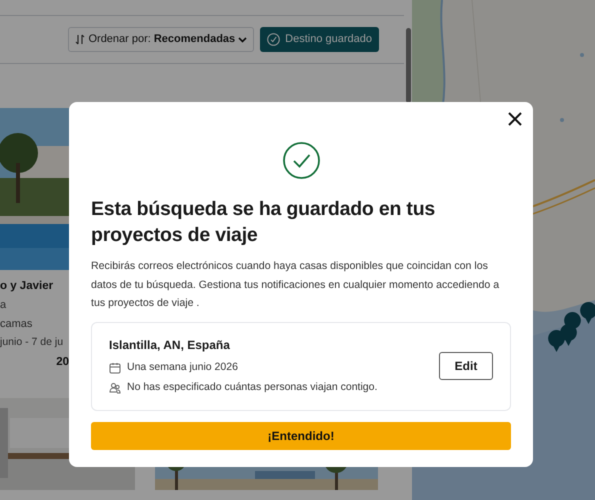 The width and height of the screenshot is (595, 500). Describe the element at coordinates (32, 342) in the screenshot. I see `listing-dates: junio - 7 de ju` at that location.